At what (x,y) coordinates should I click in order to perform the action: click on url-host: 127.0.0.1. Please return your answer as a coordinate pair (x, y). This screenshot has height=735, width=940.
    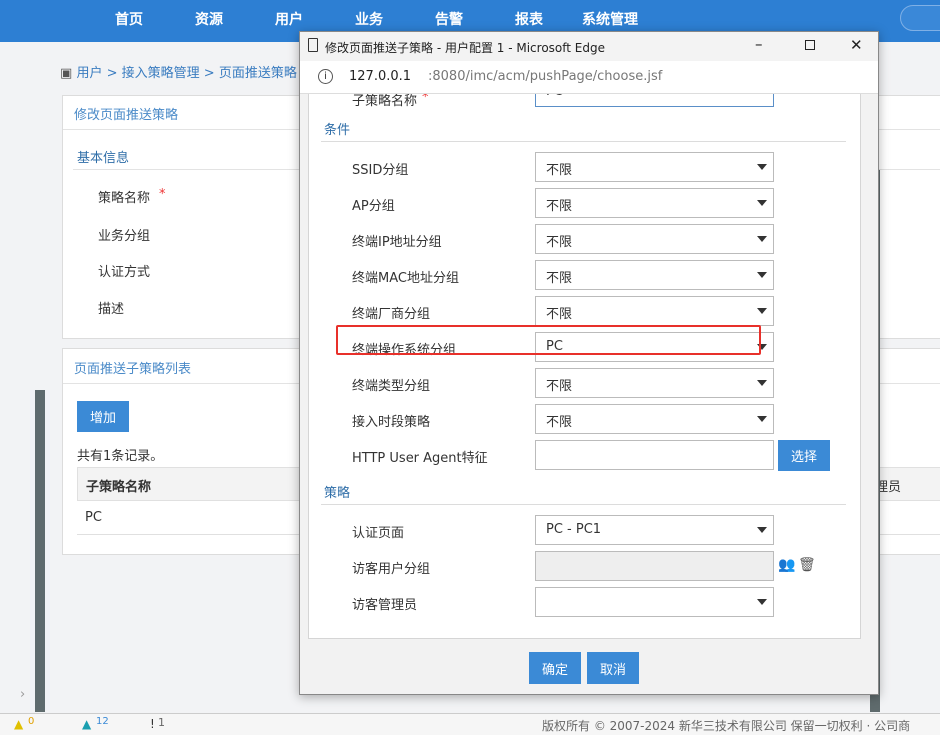
    Looking at the image, I should click on (380, 76).